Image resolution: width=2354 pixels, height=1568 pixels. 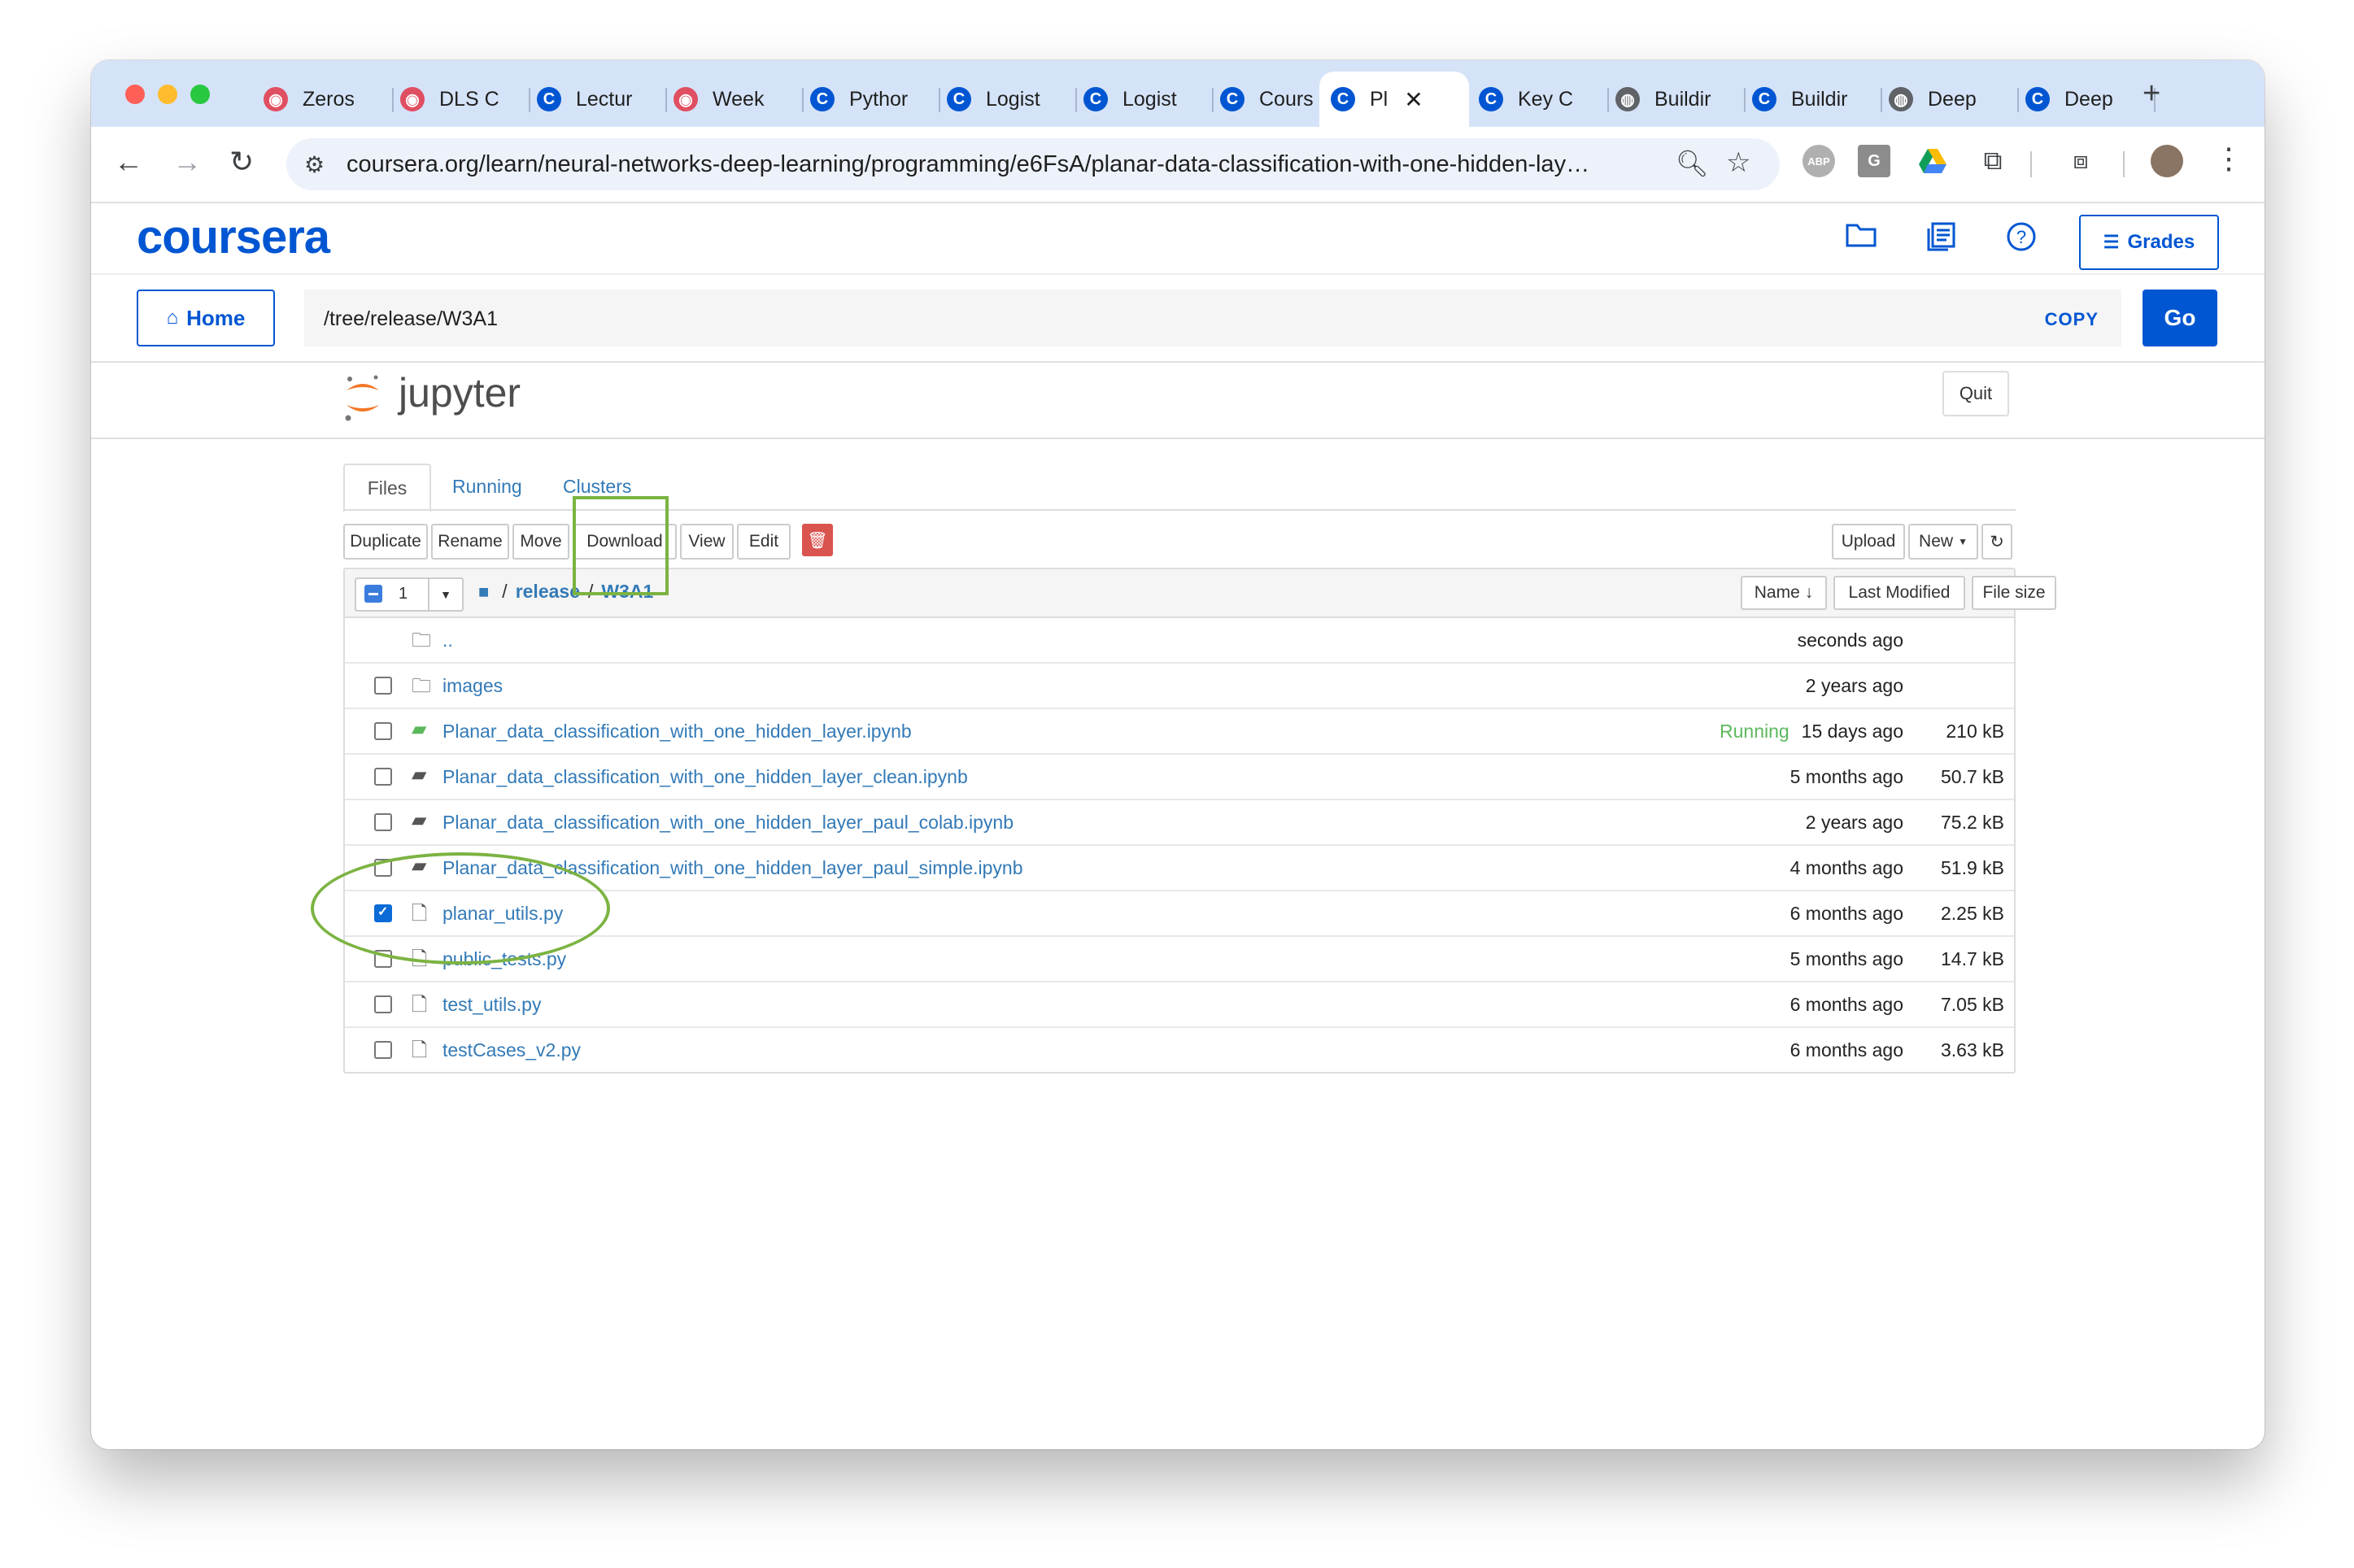 What do you see at coordinates (504, 592) in the screenshot?
I see `breadcrumb-root: /` at bounding box center [504, 592].